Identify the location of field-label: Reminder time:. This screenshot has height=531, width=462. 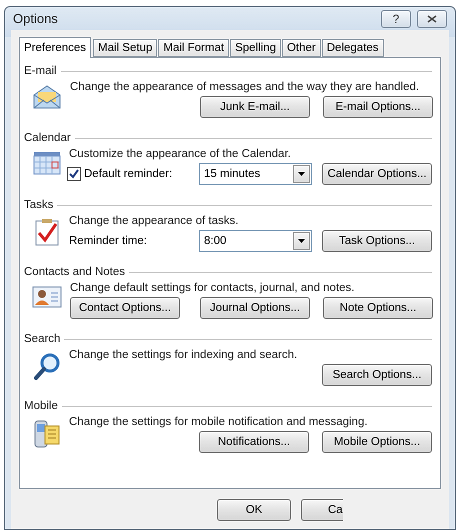
(108, 241).